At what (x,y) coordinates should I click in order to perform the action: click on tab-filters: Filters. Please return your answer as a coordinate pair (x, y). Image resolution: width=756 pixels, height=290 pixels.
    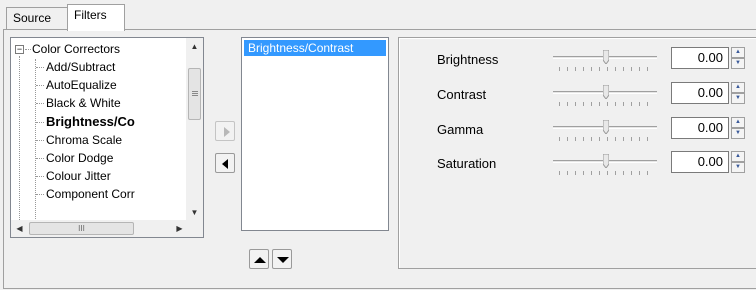
    Looking at the image, I should click on (96, 17).